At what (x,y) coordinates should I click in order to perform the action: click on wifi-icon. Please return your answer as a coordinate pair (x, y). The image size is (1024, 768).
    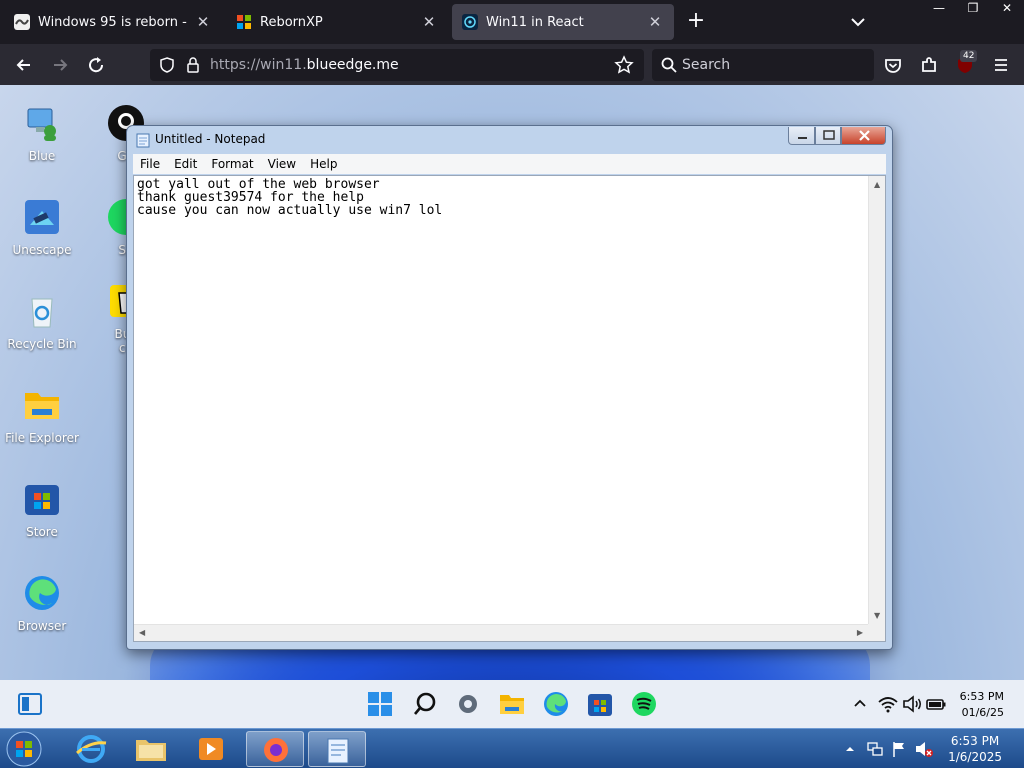
    Looking at the image, I should click on (888, 704).